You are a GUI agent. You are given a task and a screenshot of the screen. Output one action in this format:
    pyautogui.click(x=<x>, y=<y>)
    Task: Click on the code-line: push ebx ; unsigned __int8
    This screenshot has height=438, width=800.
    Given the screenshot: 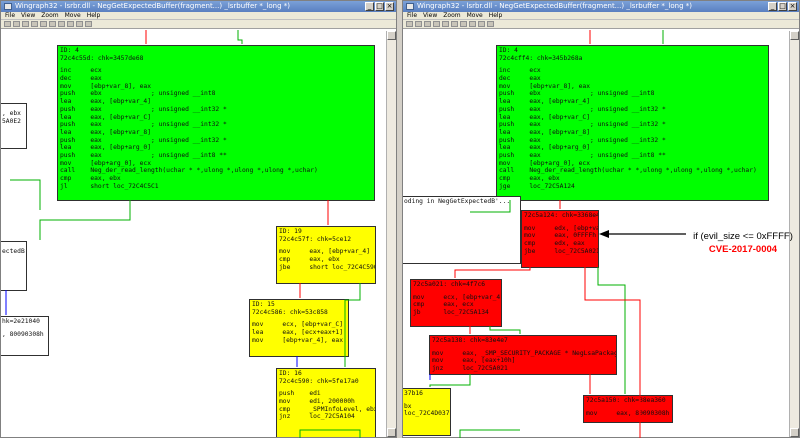 What is the action you would take?
    pyautogui.click(x=138, y=94)
    